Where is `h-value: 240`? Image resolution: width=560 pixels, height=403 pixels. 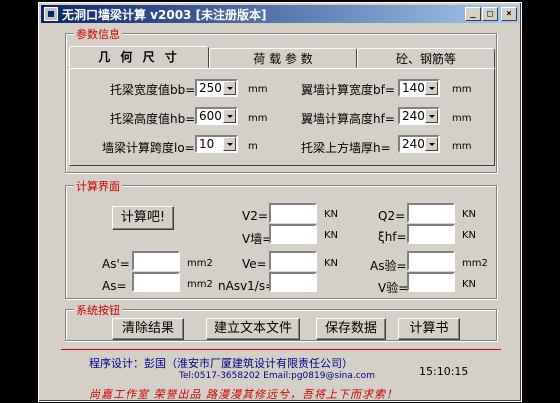
h-value: 240 is located at coordinates (413, 144).